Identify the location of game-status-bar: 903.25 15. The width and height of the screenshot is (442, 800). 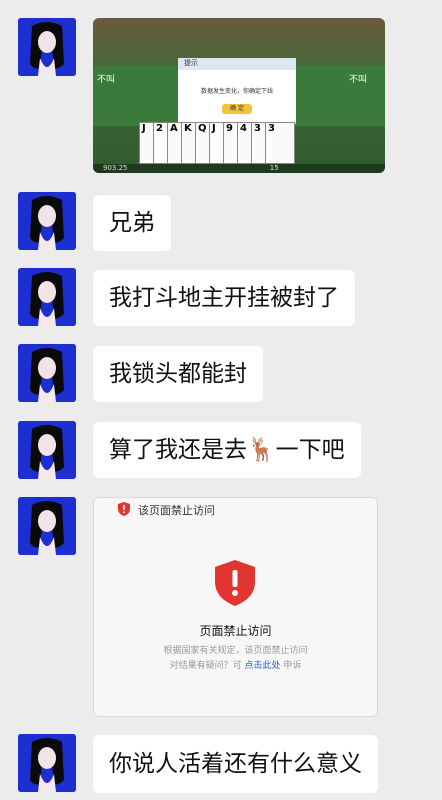
(239, 168).